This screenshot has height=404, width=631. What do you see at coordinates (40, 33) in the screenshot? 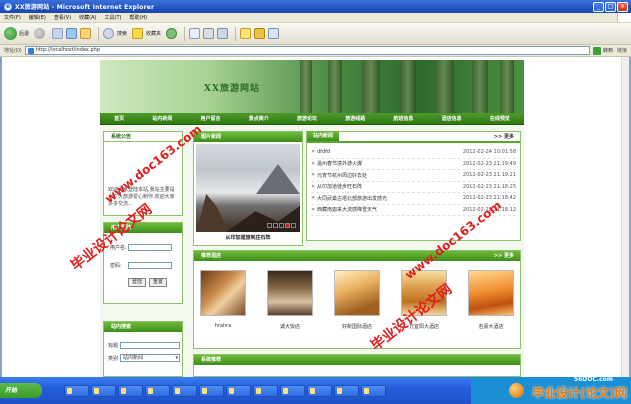
I see `forward-button` at bounding box center [40, 33].